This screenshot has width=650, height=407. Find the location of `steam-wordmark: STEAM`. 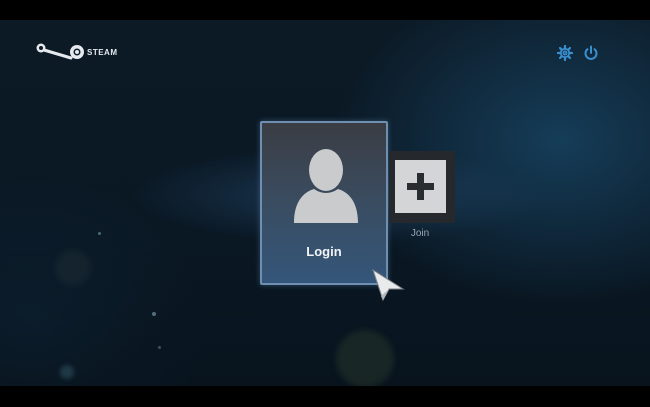

steam-wordmark: STEAM is located at coordinates (102, 52).